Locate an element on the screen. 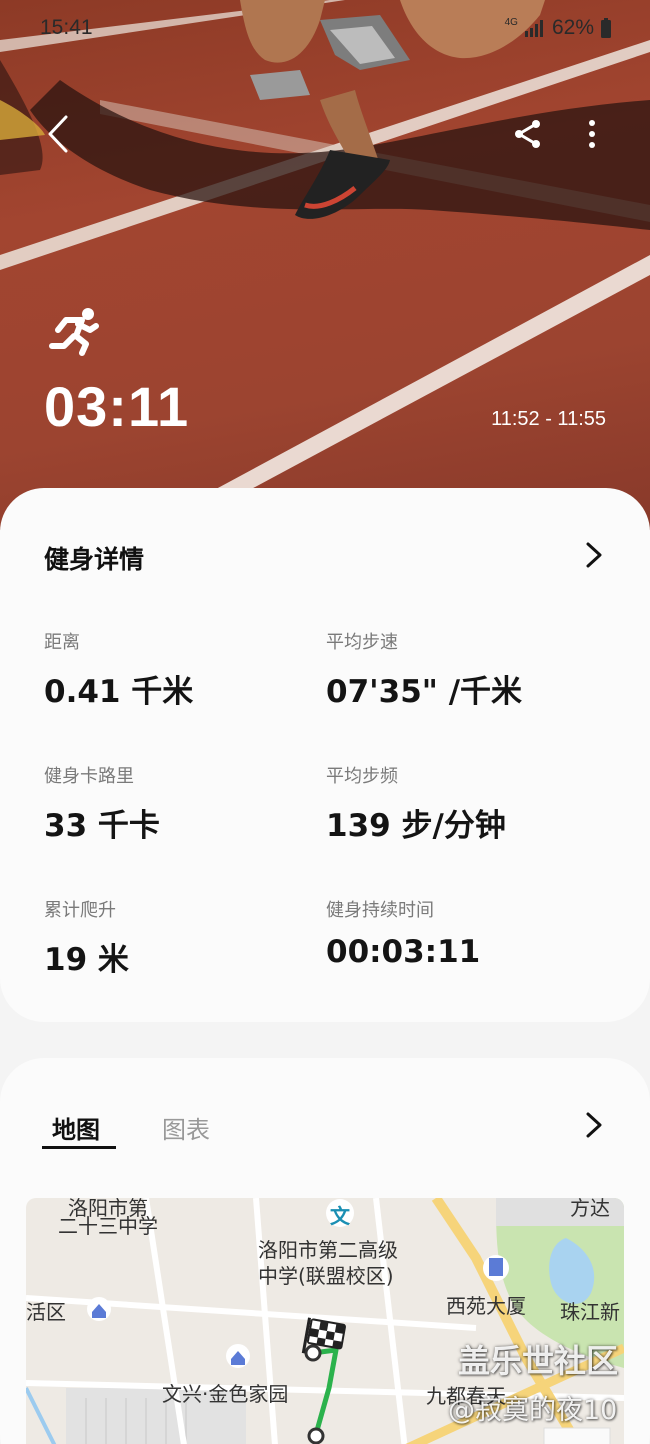 The width and height of the screenshot is (650, 1444). watermark-user: @寂寞的夜10 is located at coordinates (533, 1410).